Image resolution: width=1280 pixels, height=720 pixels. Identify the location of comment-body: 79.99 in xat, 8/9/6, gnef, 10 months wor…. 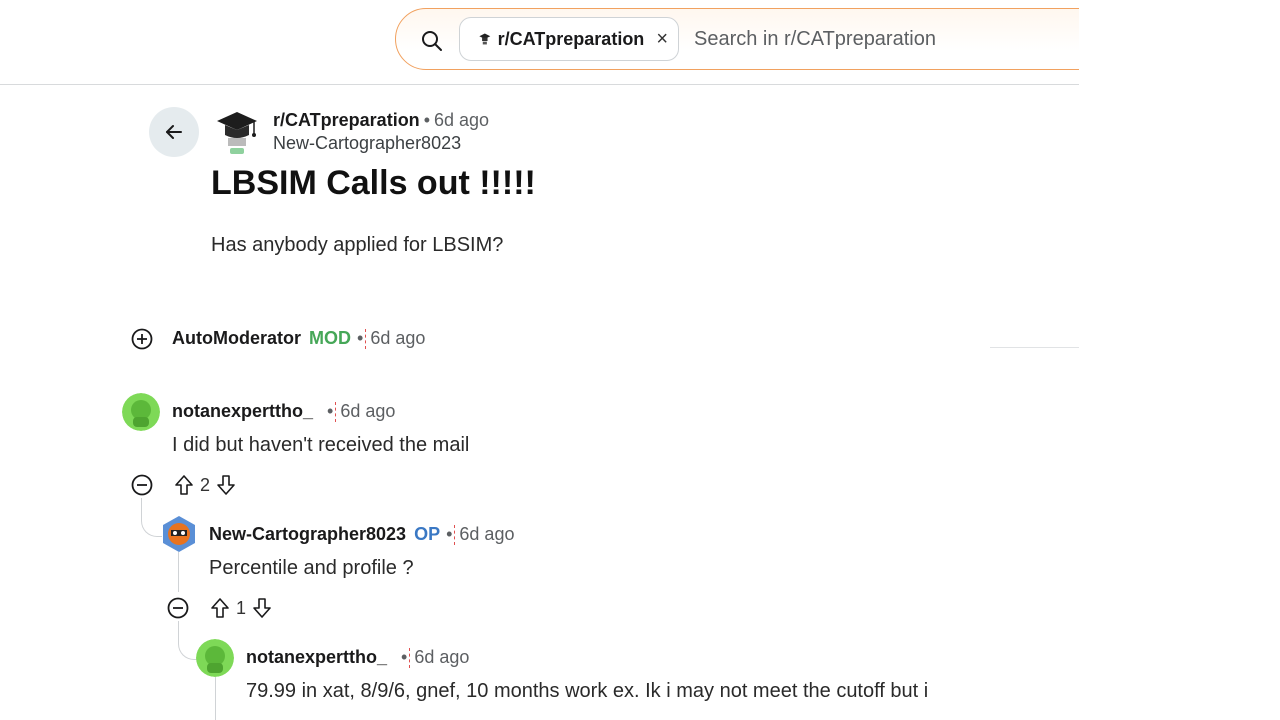
(587, 691).